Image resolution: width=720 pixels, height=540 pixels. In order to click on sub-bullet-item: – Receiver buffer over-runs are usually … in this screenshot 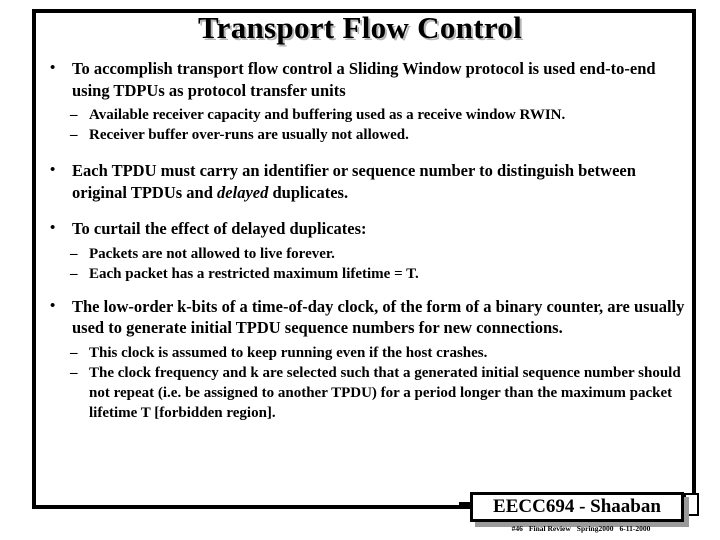, I will do `click(367, 135)`.